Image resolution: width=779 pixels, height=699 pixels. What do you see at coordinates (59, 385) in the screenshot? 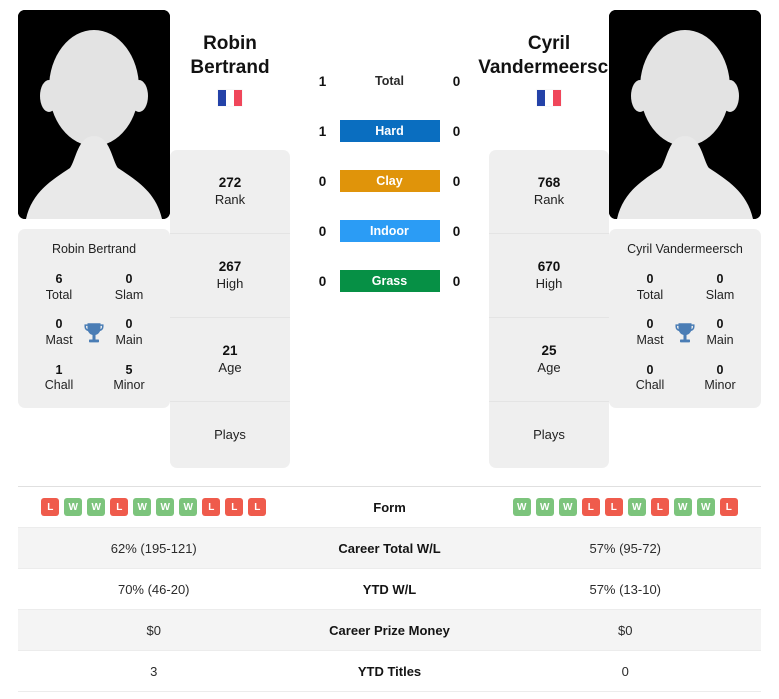
I see `left-titles-chall-label: Chall` at bounding box center [59, 385].